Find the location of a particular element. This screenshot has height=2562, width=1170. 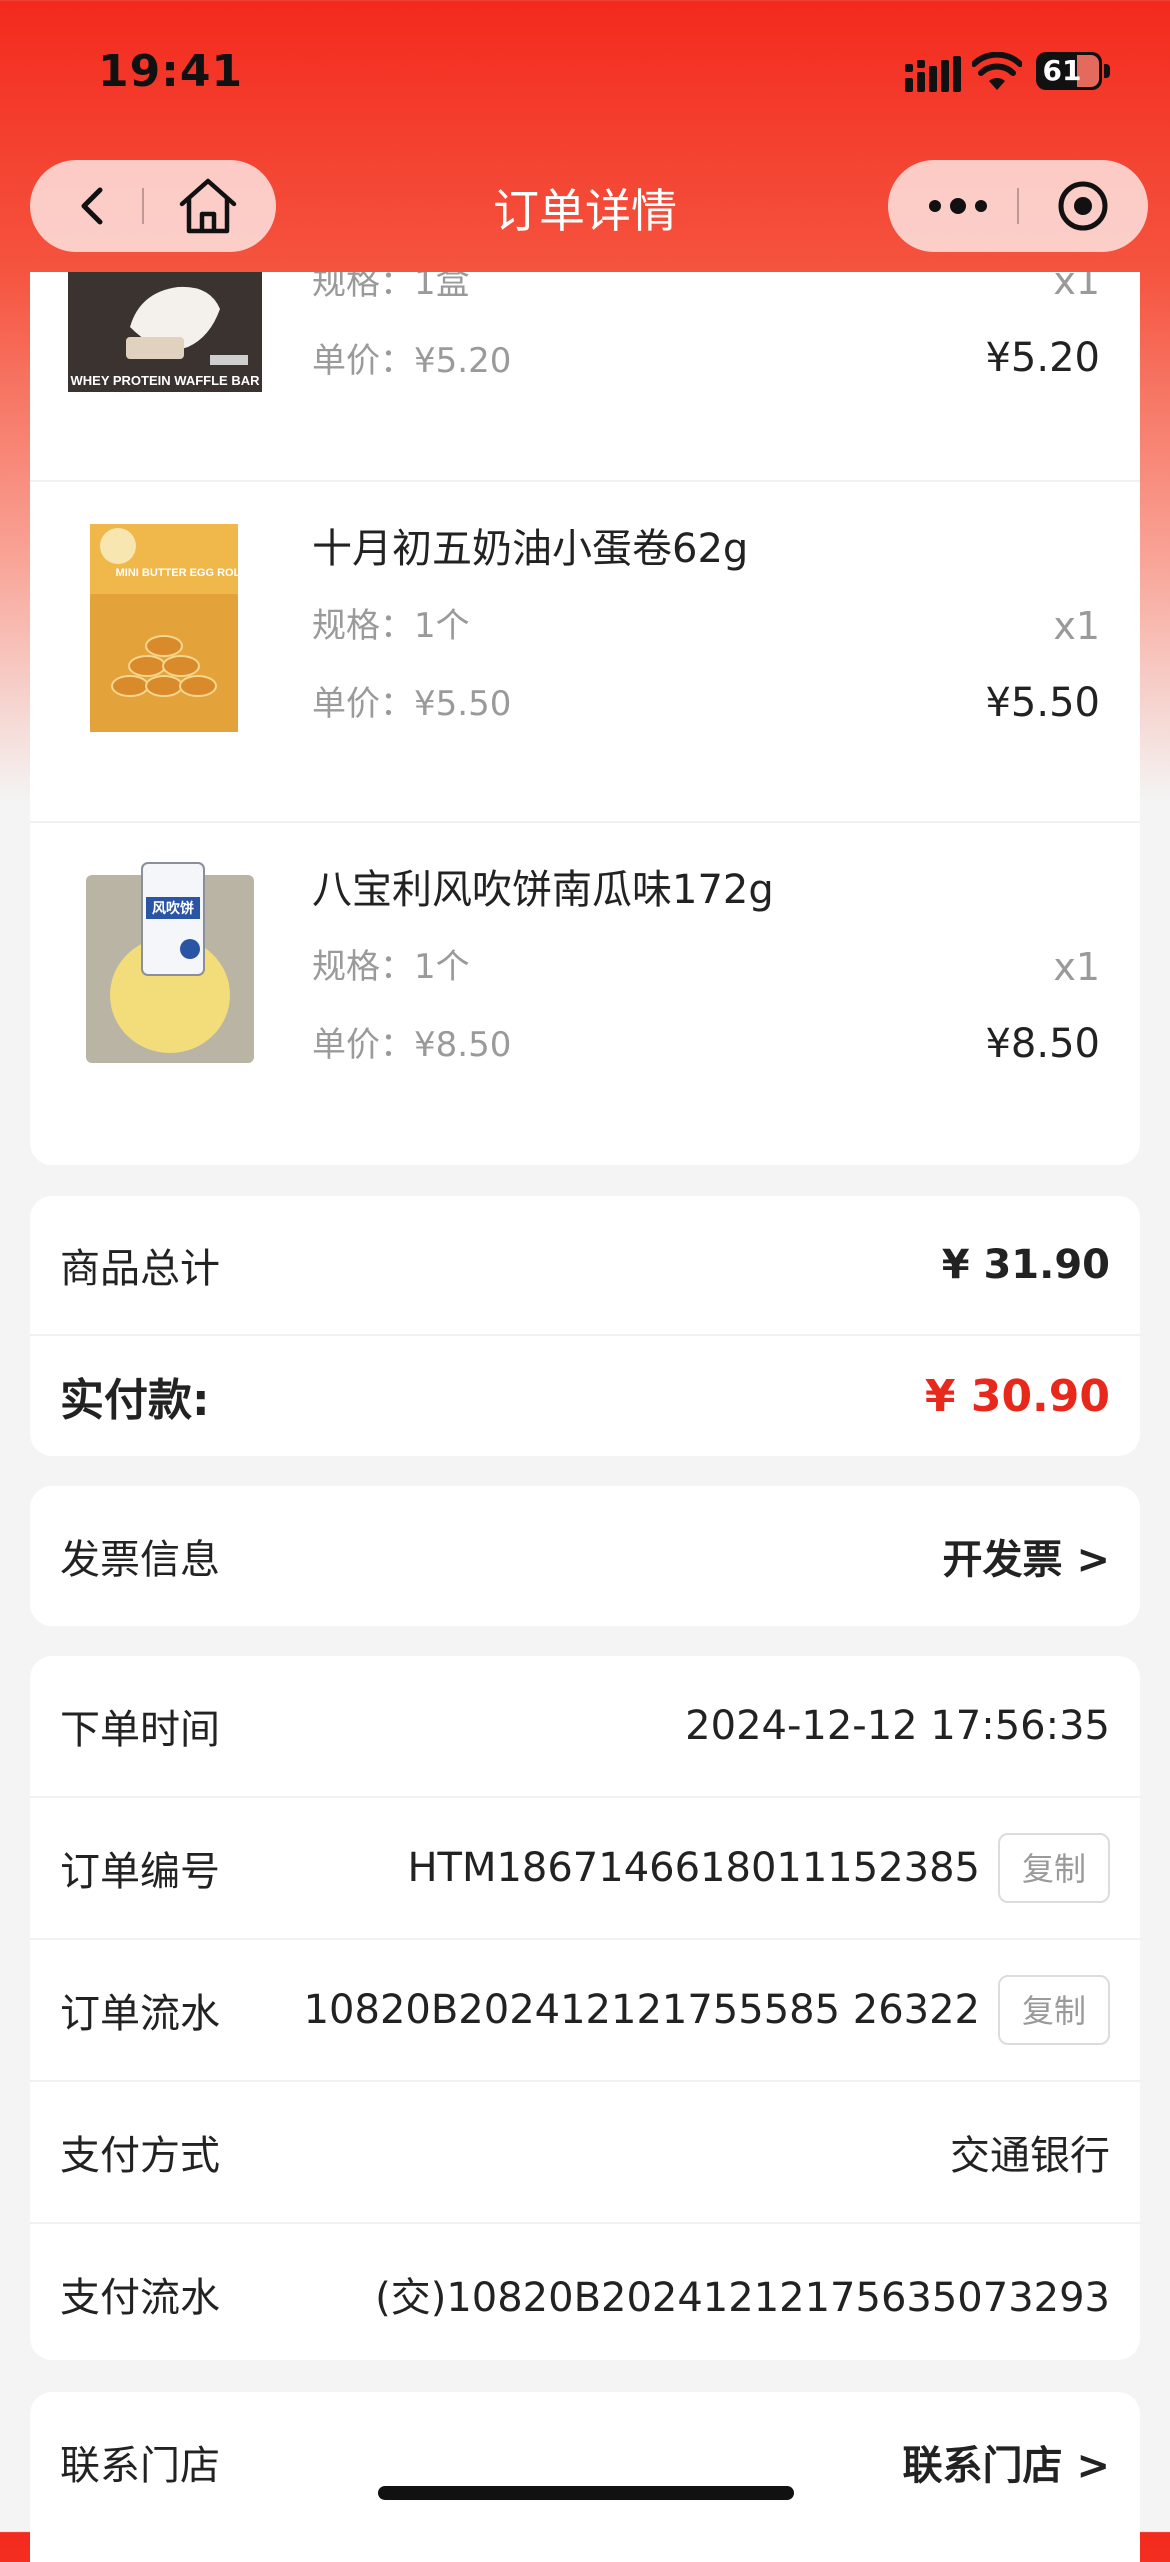

status-bar: 19:41 61 is located at coordinates (585, 75).